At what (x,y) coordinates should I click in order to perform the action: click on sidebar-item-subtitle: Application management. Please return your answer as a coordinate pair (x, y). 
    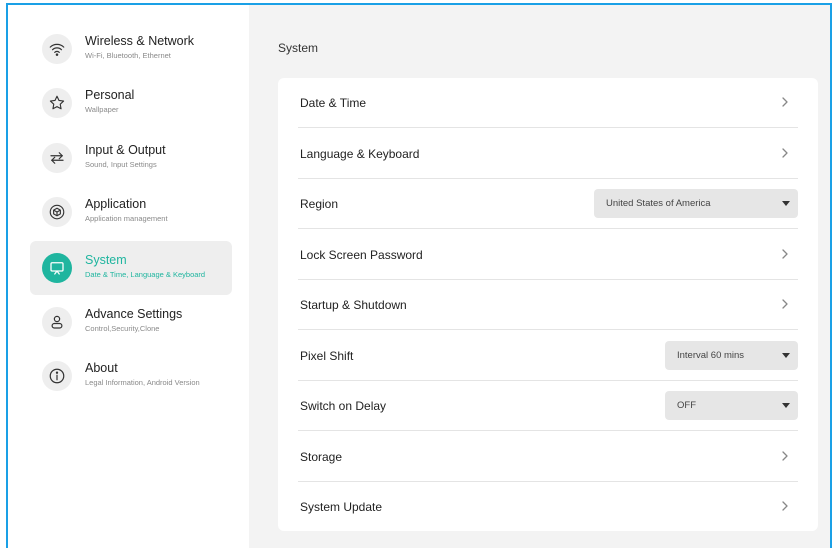
    Looking at the image, I should click on (126, 218).